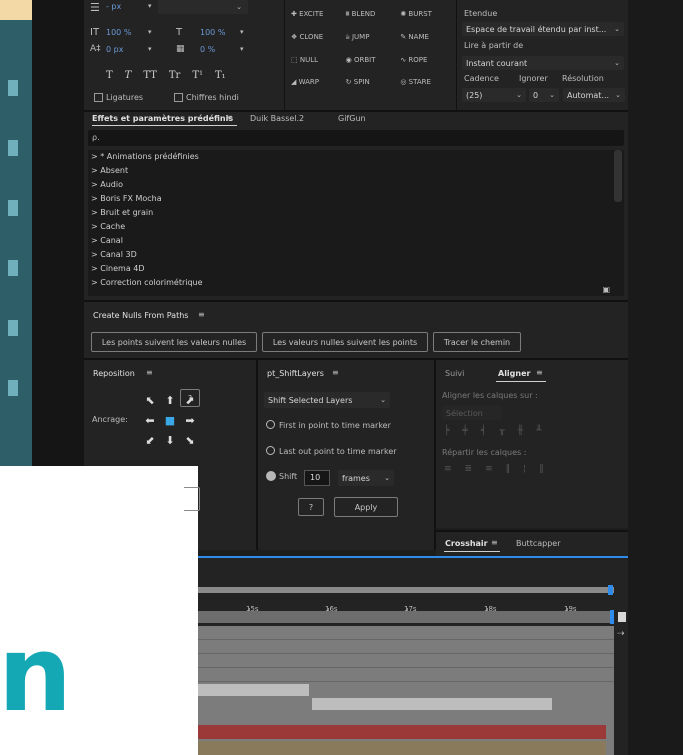 Image resolution: width=683 pixels, height=755 pixels. Describe the element at coordinates (162, 118) in the screenshot. I see `tab-effects: Effets et paramètres prédéfinis` at that location.